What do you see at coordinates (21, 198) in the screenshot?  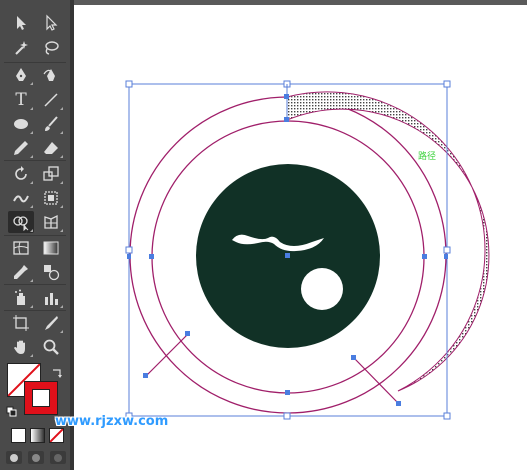 I see `width-tool-icon` at bounding box center [21, 198].